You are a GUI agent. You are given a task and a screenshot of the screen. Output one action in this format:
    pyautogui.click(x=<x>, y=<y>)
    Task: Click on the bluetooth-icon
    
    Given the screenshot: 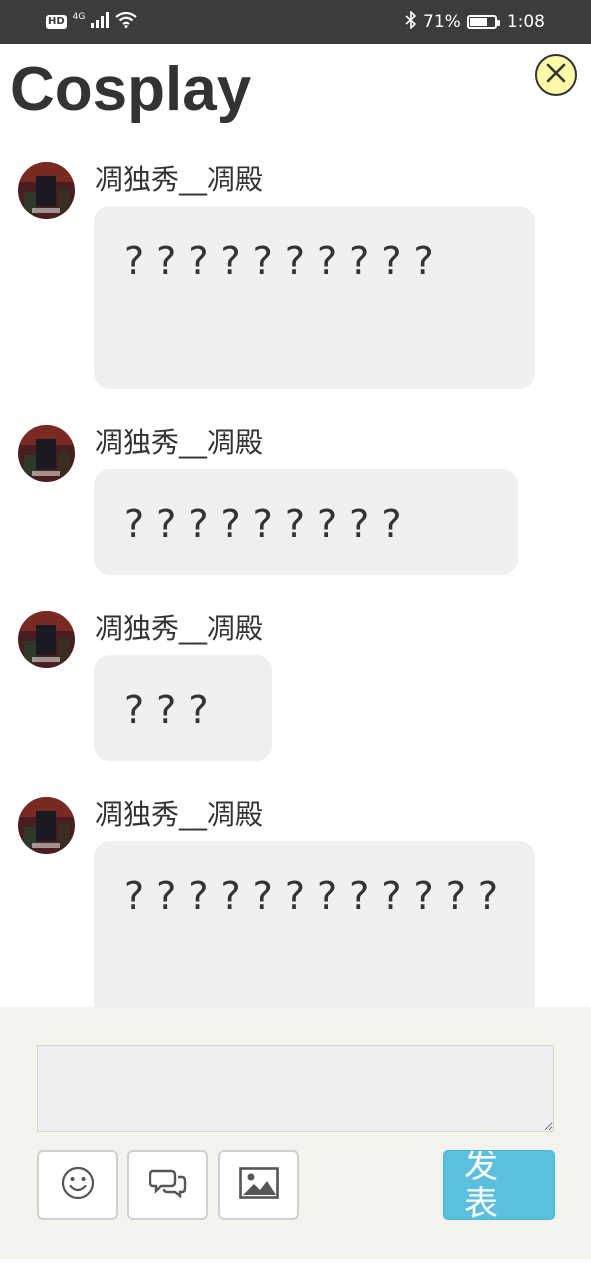 What is the action you would take?
    pyautogui.click(x=411, y=21)
    